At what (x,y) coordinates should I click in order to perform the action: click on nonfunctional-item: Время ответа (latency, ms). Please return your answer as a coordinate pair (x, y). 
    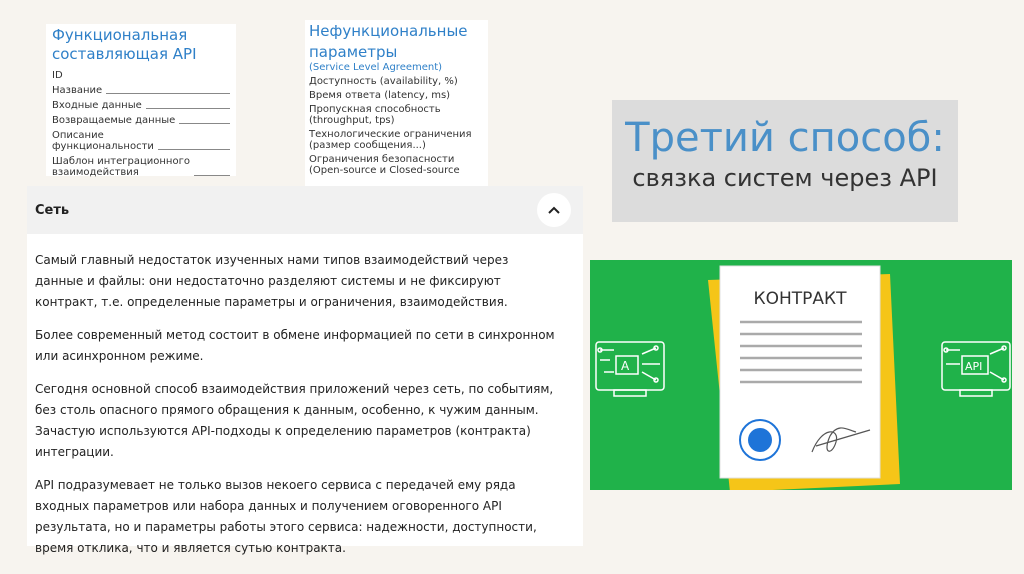
    Looking at the image, I should click on (396, 95).